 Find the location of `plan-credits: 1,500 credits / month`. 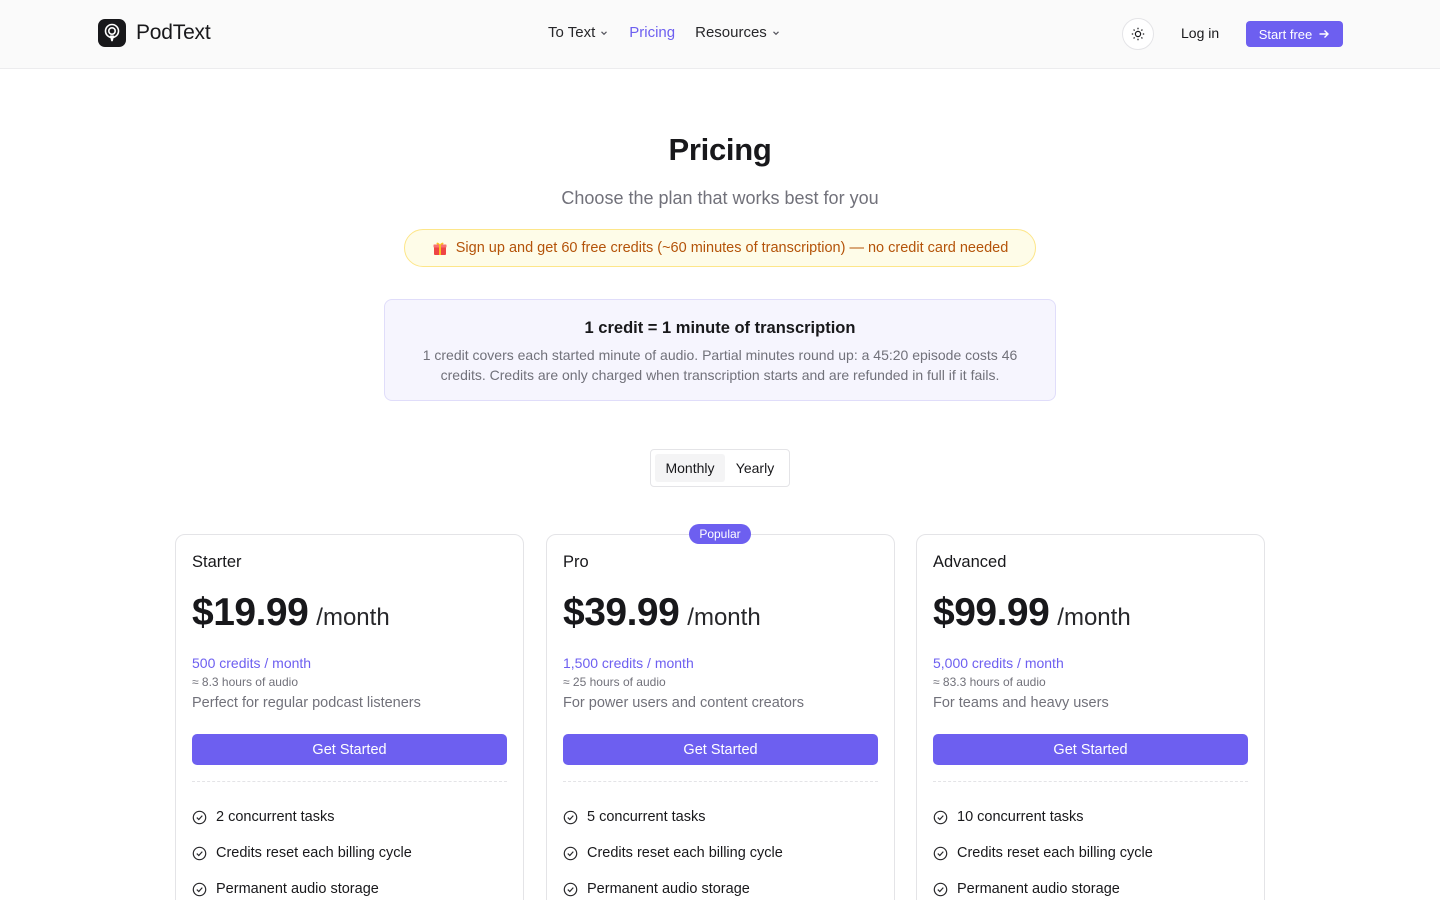

plan-credits: 1,500 credits / month is located at coordinates (628, 663).